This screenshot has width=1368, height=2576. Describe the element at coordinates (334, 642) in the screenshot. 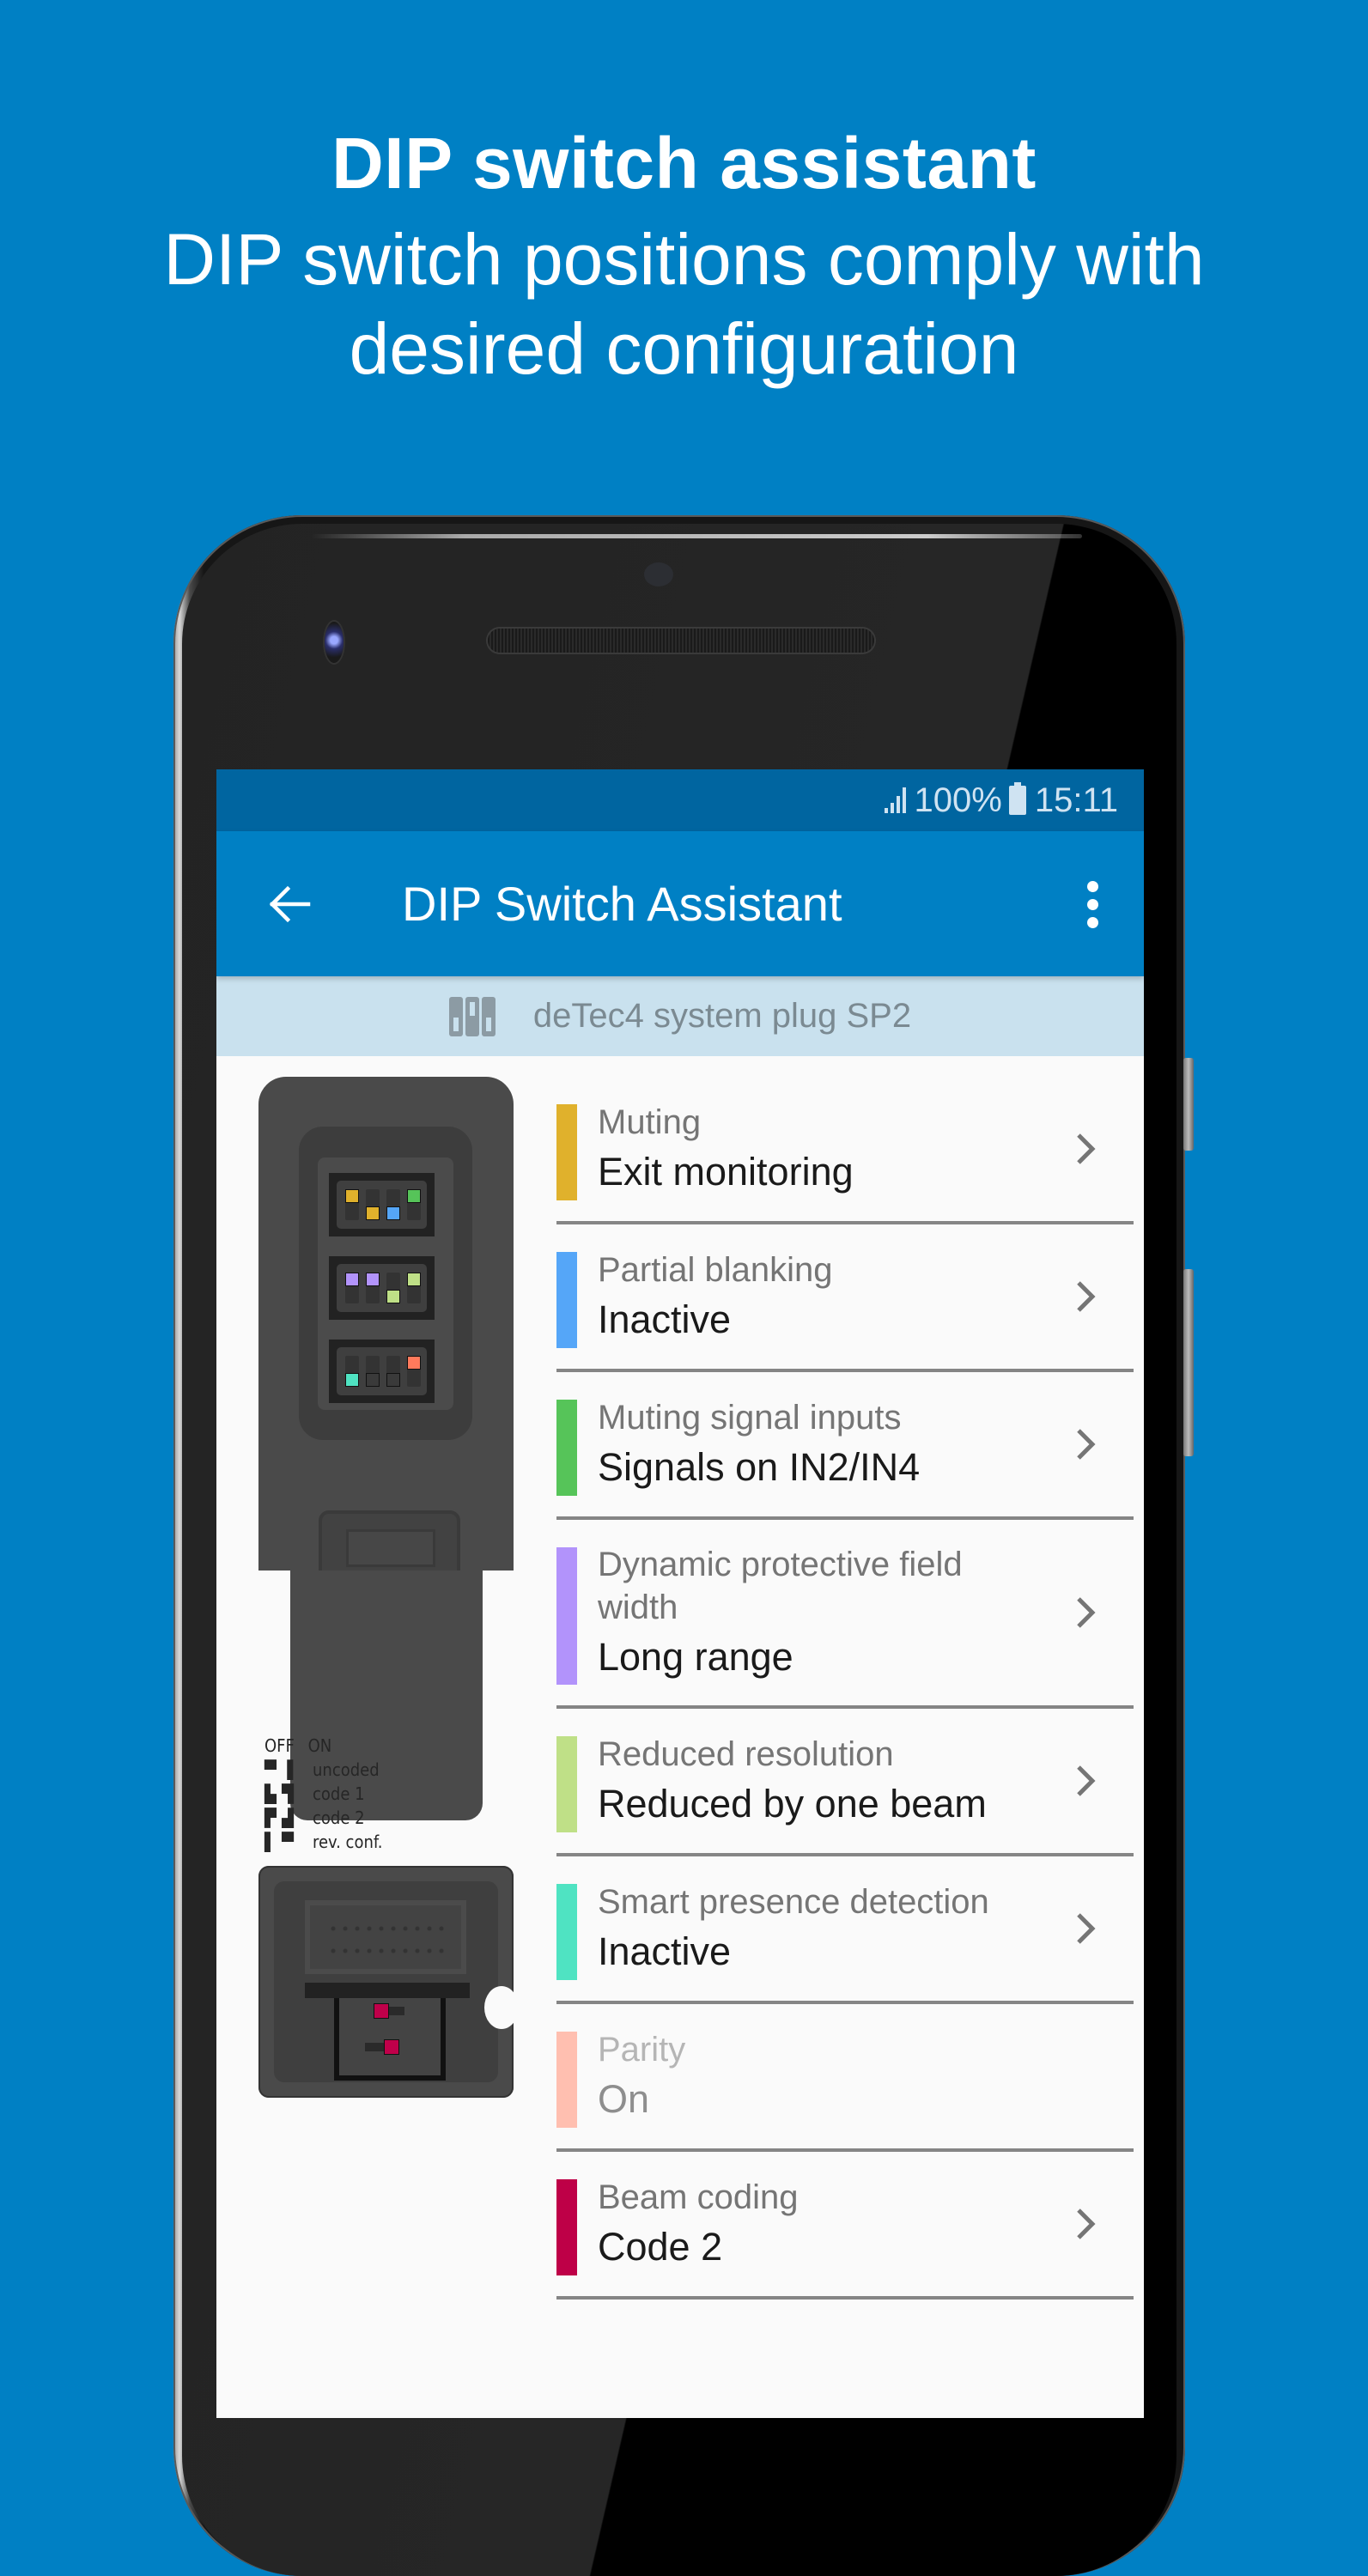

I see `front-camera-icon` at that location.